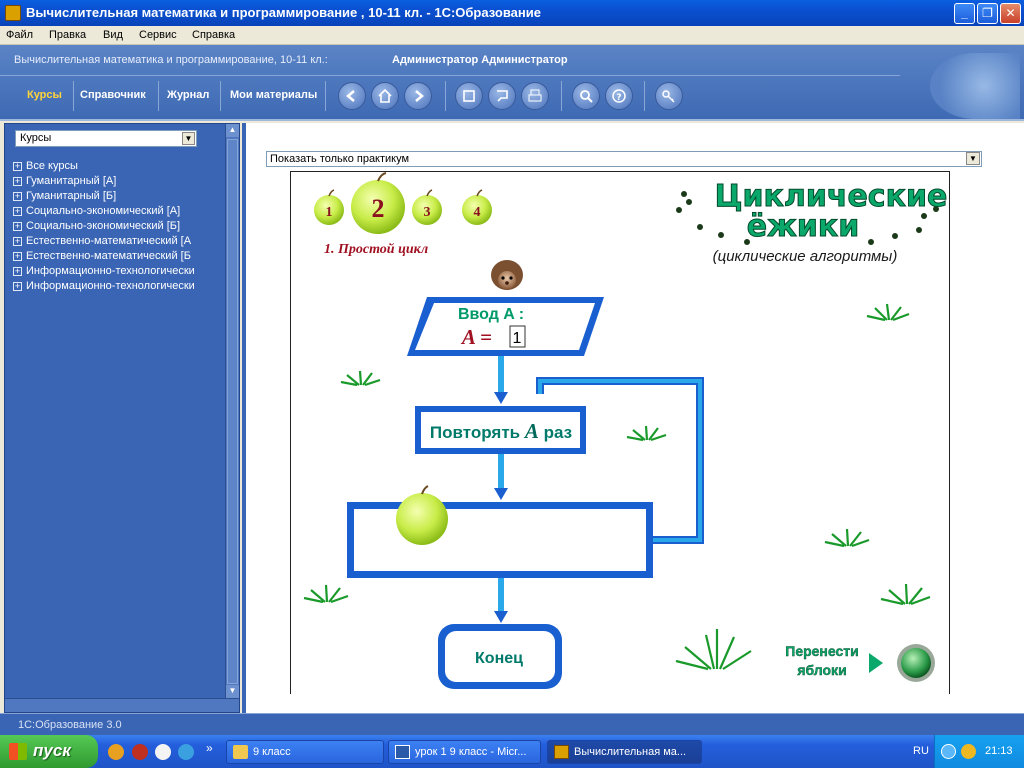 The height and width of the screenshot is (768, 1024). What do you see at coordinates (499, 658) in the screenshot?
I see `end-block-label: Конец` at bounding box center [499, 658].